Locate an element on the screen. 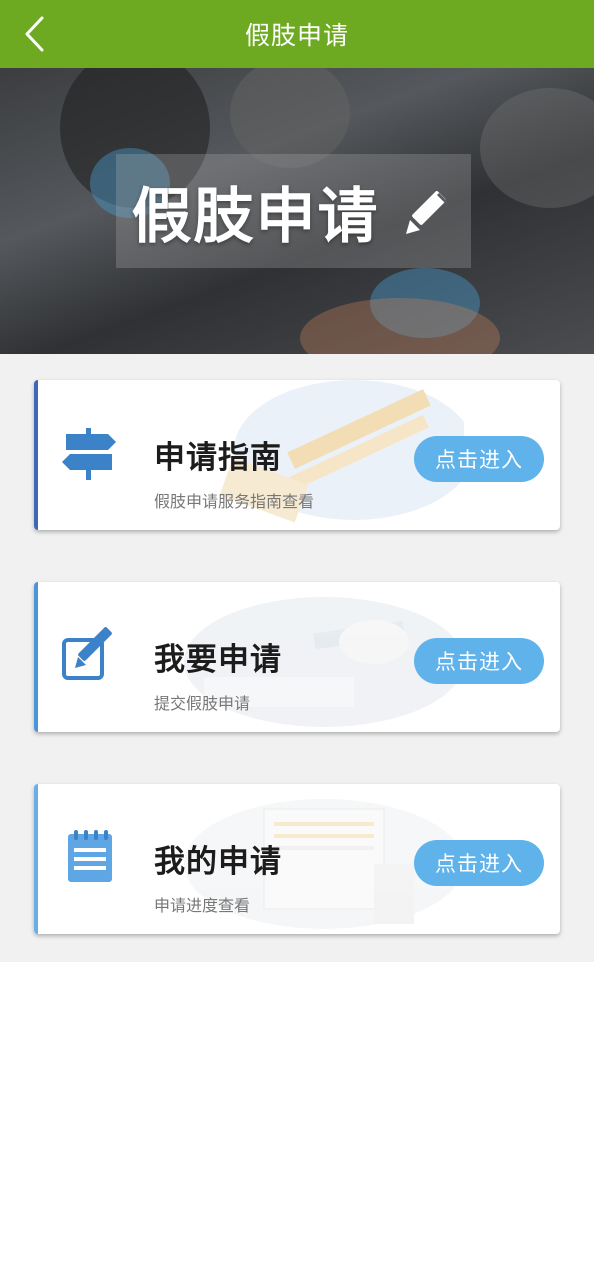 This screenshot has width=594, height=1280. navbar: 假肢申请 is located at coordinates (297, 34).